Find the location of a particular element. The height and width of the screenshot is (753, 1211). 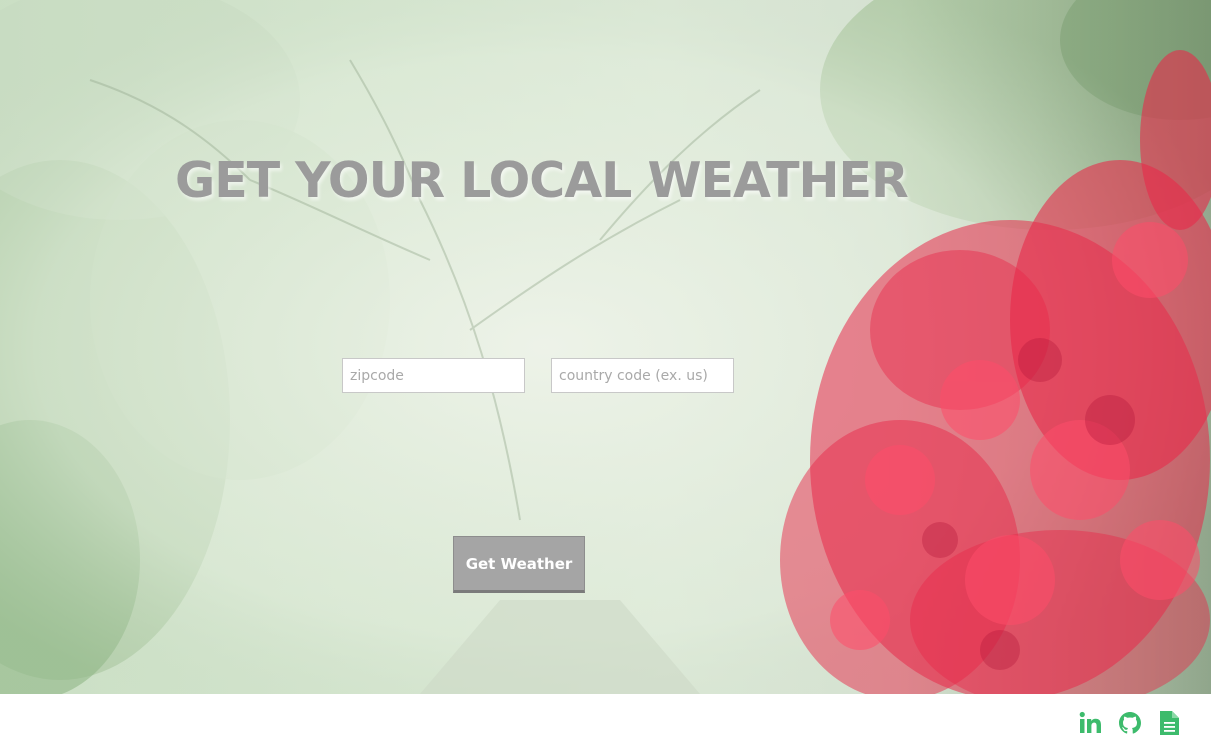

page-title: GET YOUR LOCAL WEATHER is located at coordinates (542, 180).